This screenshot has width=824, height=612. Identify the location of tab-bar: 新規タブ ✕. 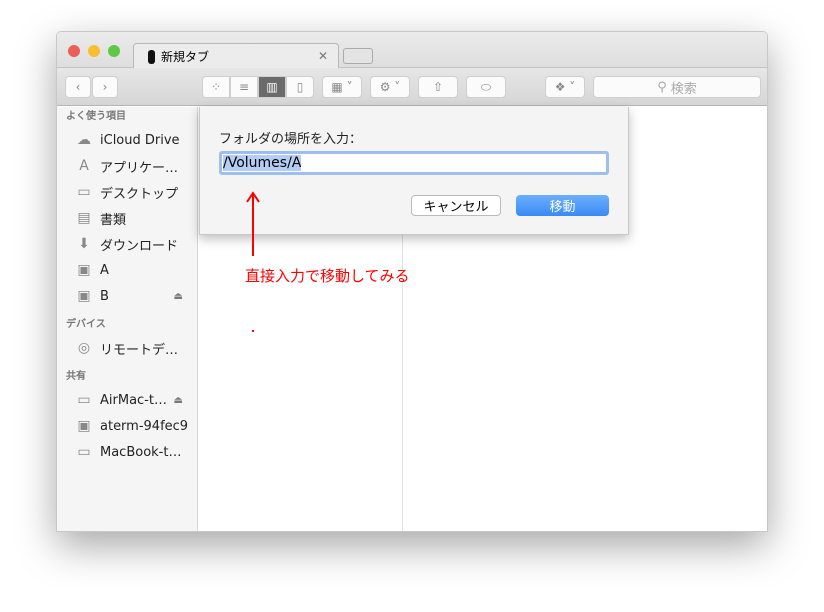
(412, 50).